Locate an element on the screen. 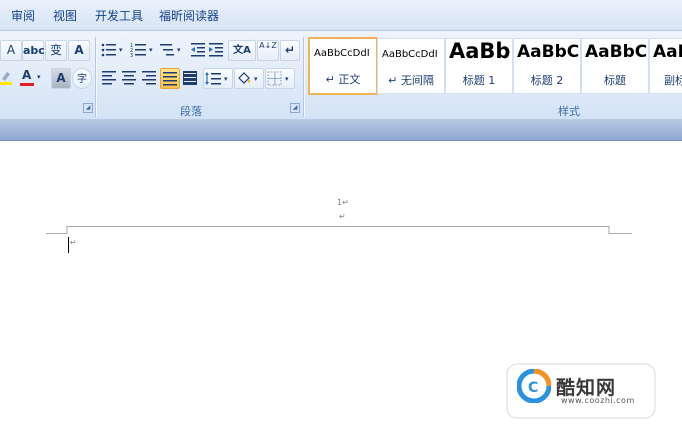 The width and height of the screenshot is (682, 442). highlight-color-button is located at coordinates (6, 77).